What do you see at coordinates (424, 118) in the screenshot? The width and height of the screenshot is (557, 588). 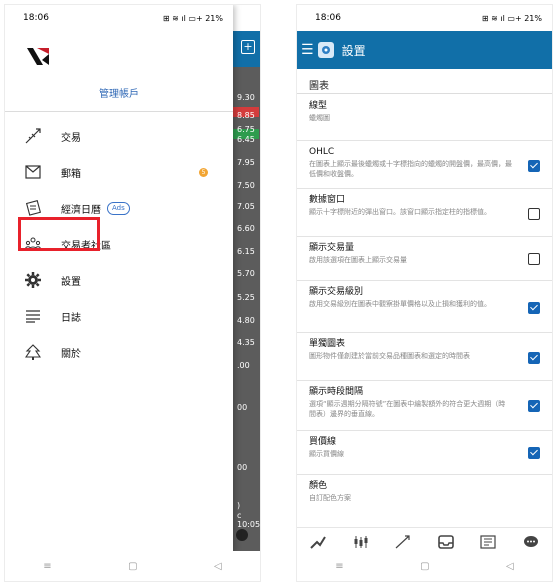 I see `setting-line-type: 線型 蠟燭圖` at bounding box center [424, 118].